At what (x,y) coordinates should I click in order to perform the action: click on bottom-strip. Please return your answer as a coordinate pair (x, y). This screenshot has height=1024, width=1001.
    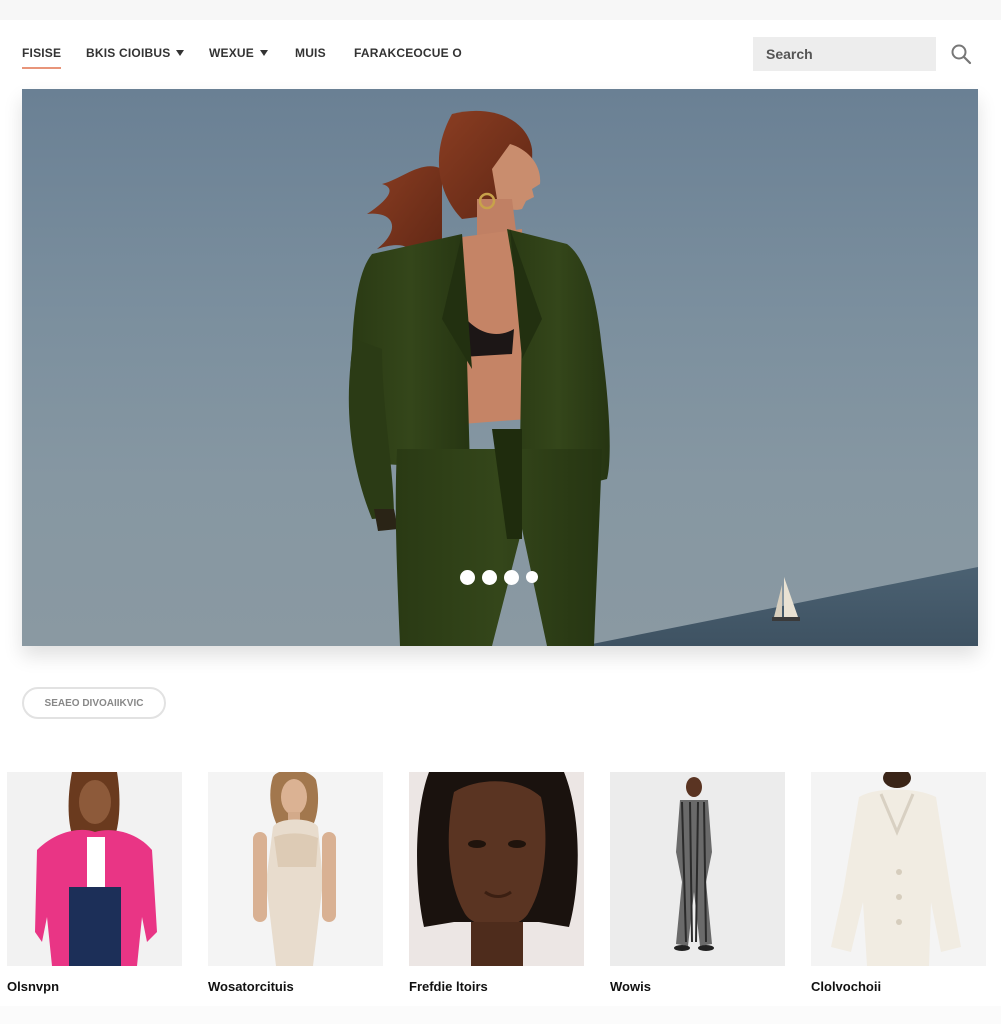
    Looking at the image, I should click on (500, 1015).